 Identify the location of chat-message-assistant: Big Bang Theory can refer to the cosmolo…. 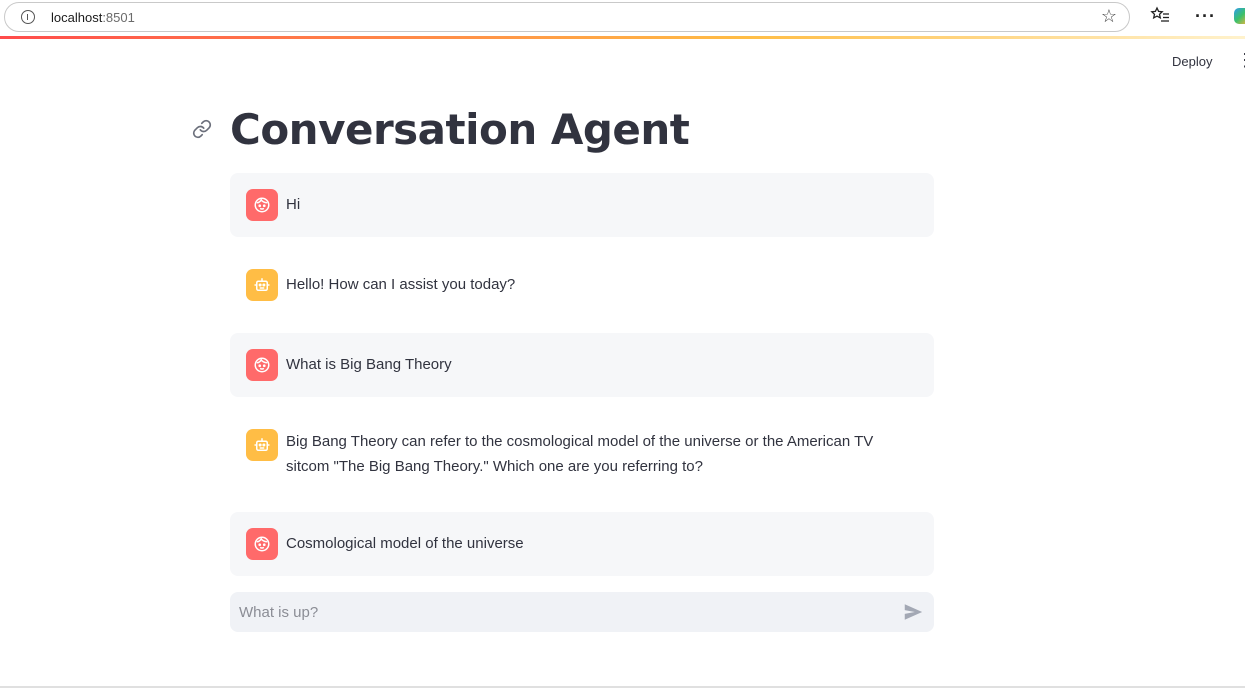
(582, 457).